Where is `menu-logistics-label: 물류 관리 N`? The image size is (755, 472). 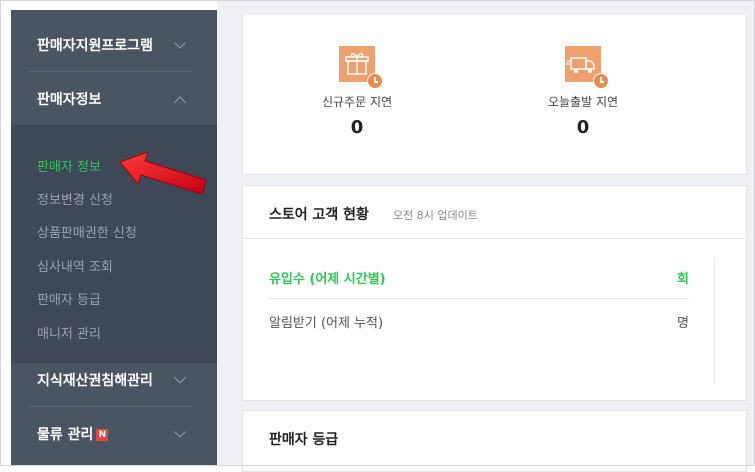
menu-logistics-label: 물류 관리 N is located at coordinates (73, 434).